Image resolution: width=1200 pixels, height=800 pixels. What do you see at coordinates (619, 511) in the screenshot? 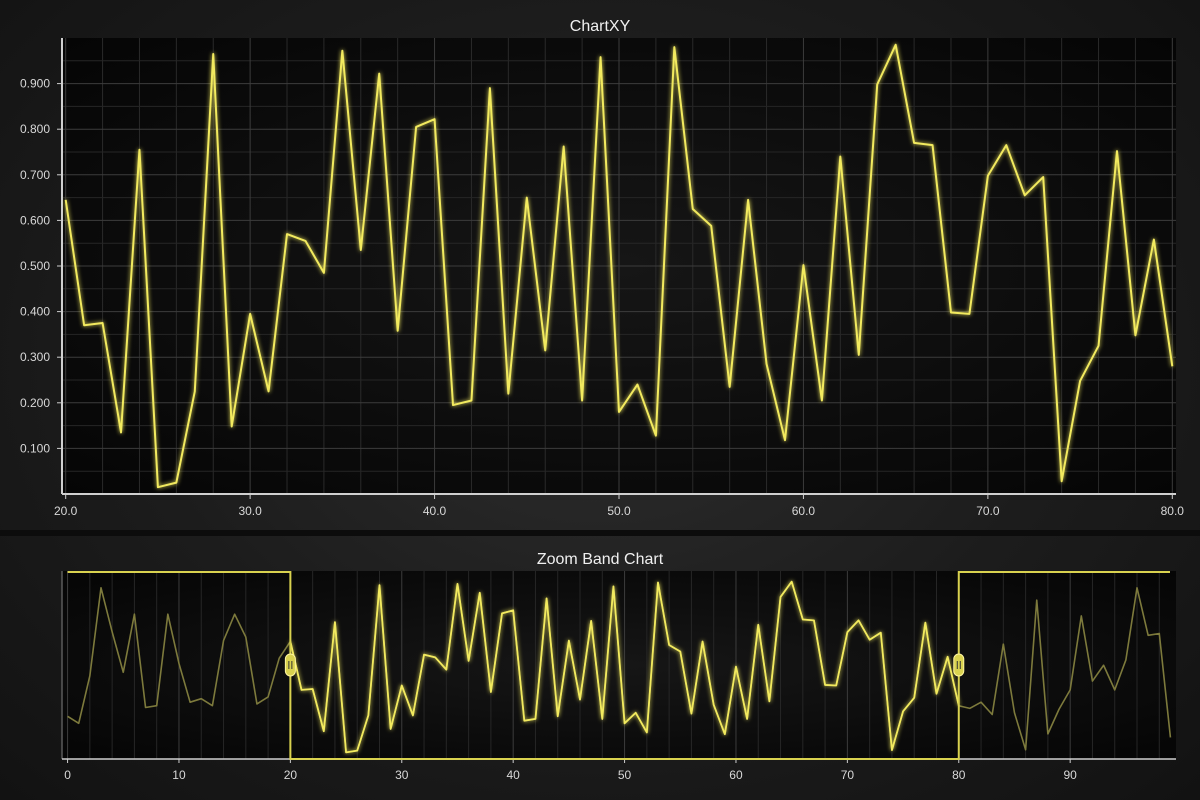
I see `main-x-tick-label: 50.0` at bounding box center [619, 511].